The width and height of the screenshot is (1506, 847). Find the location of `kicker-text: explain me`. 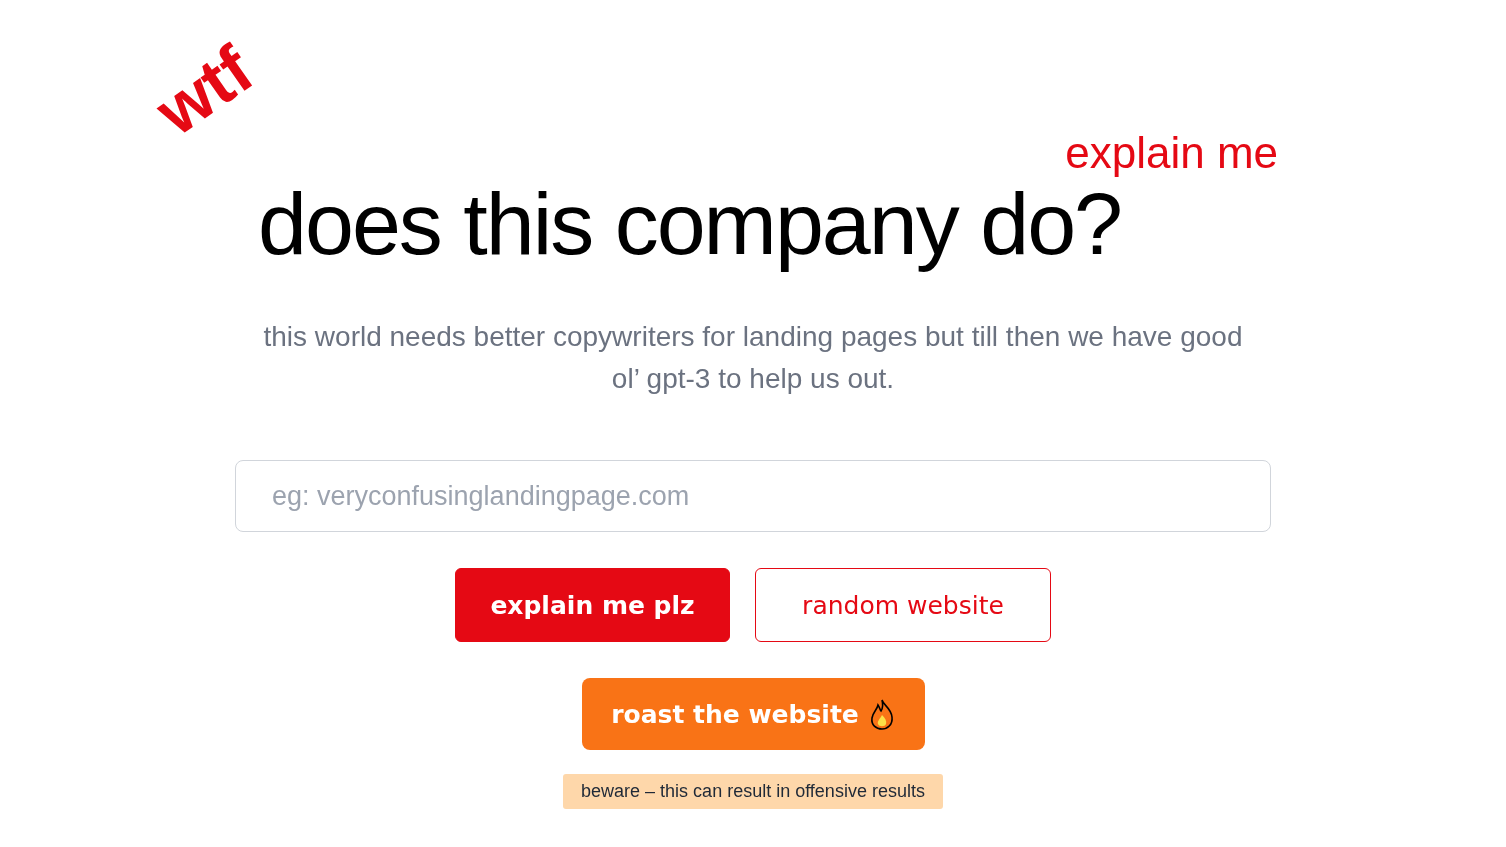

kicker-text: explain me is located at coordinates (1171, 153).